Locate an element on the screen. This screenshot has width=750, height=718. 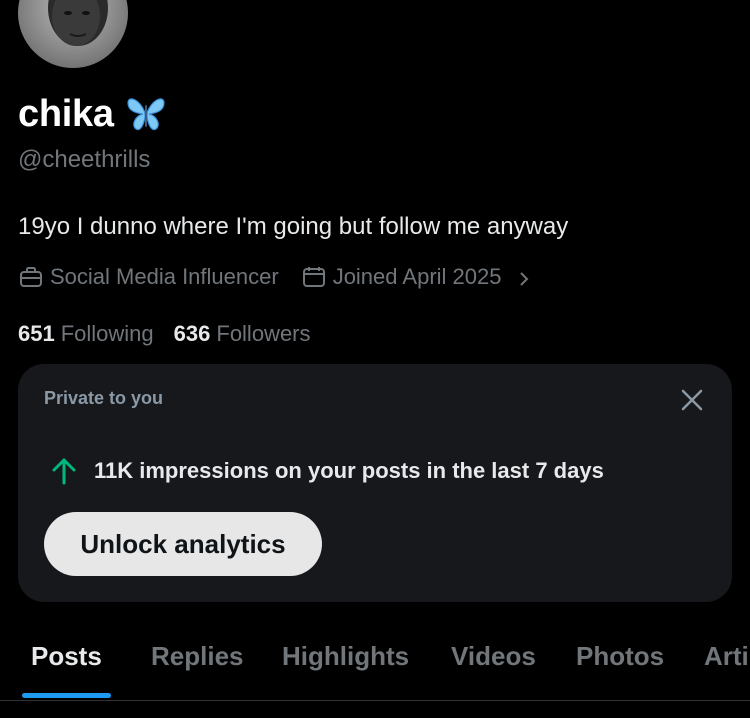
private-label: Private to you is located at coordinates (104, 398).